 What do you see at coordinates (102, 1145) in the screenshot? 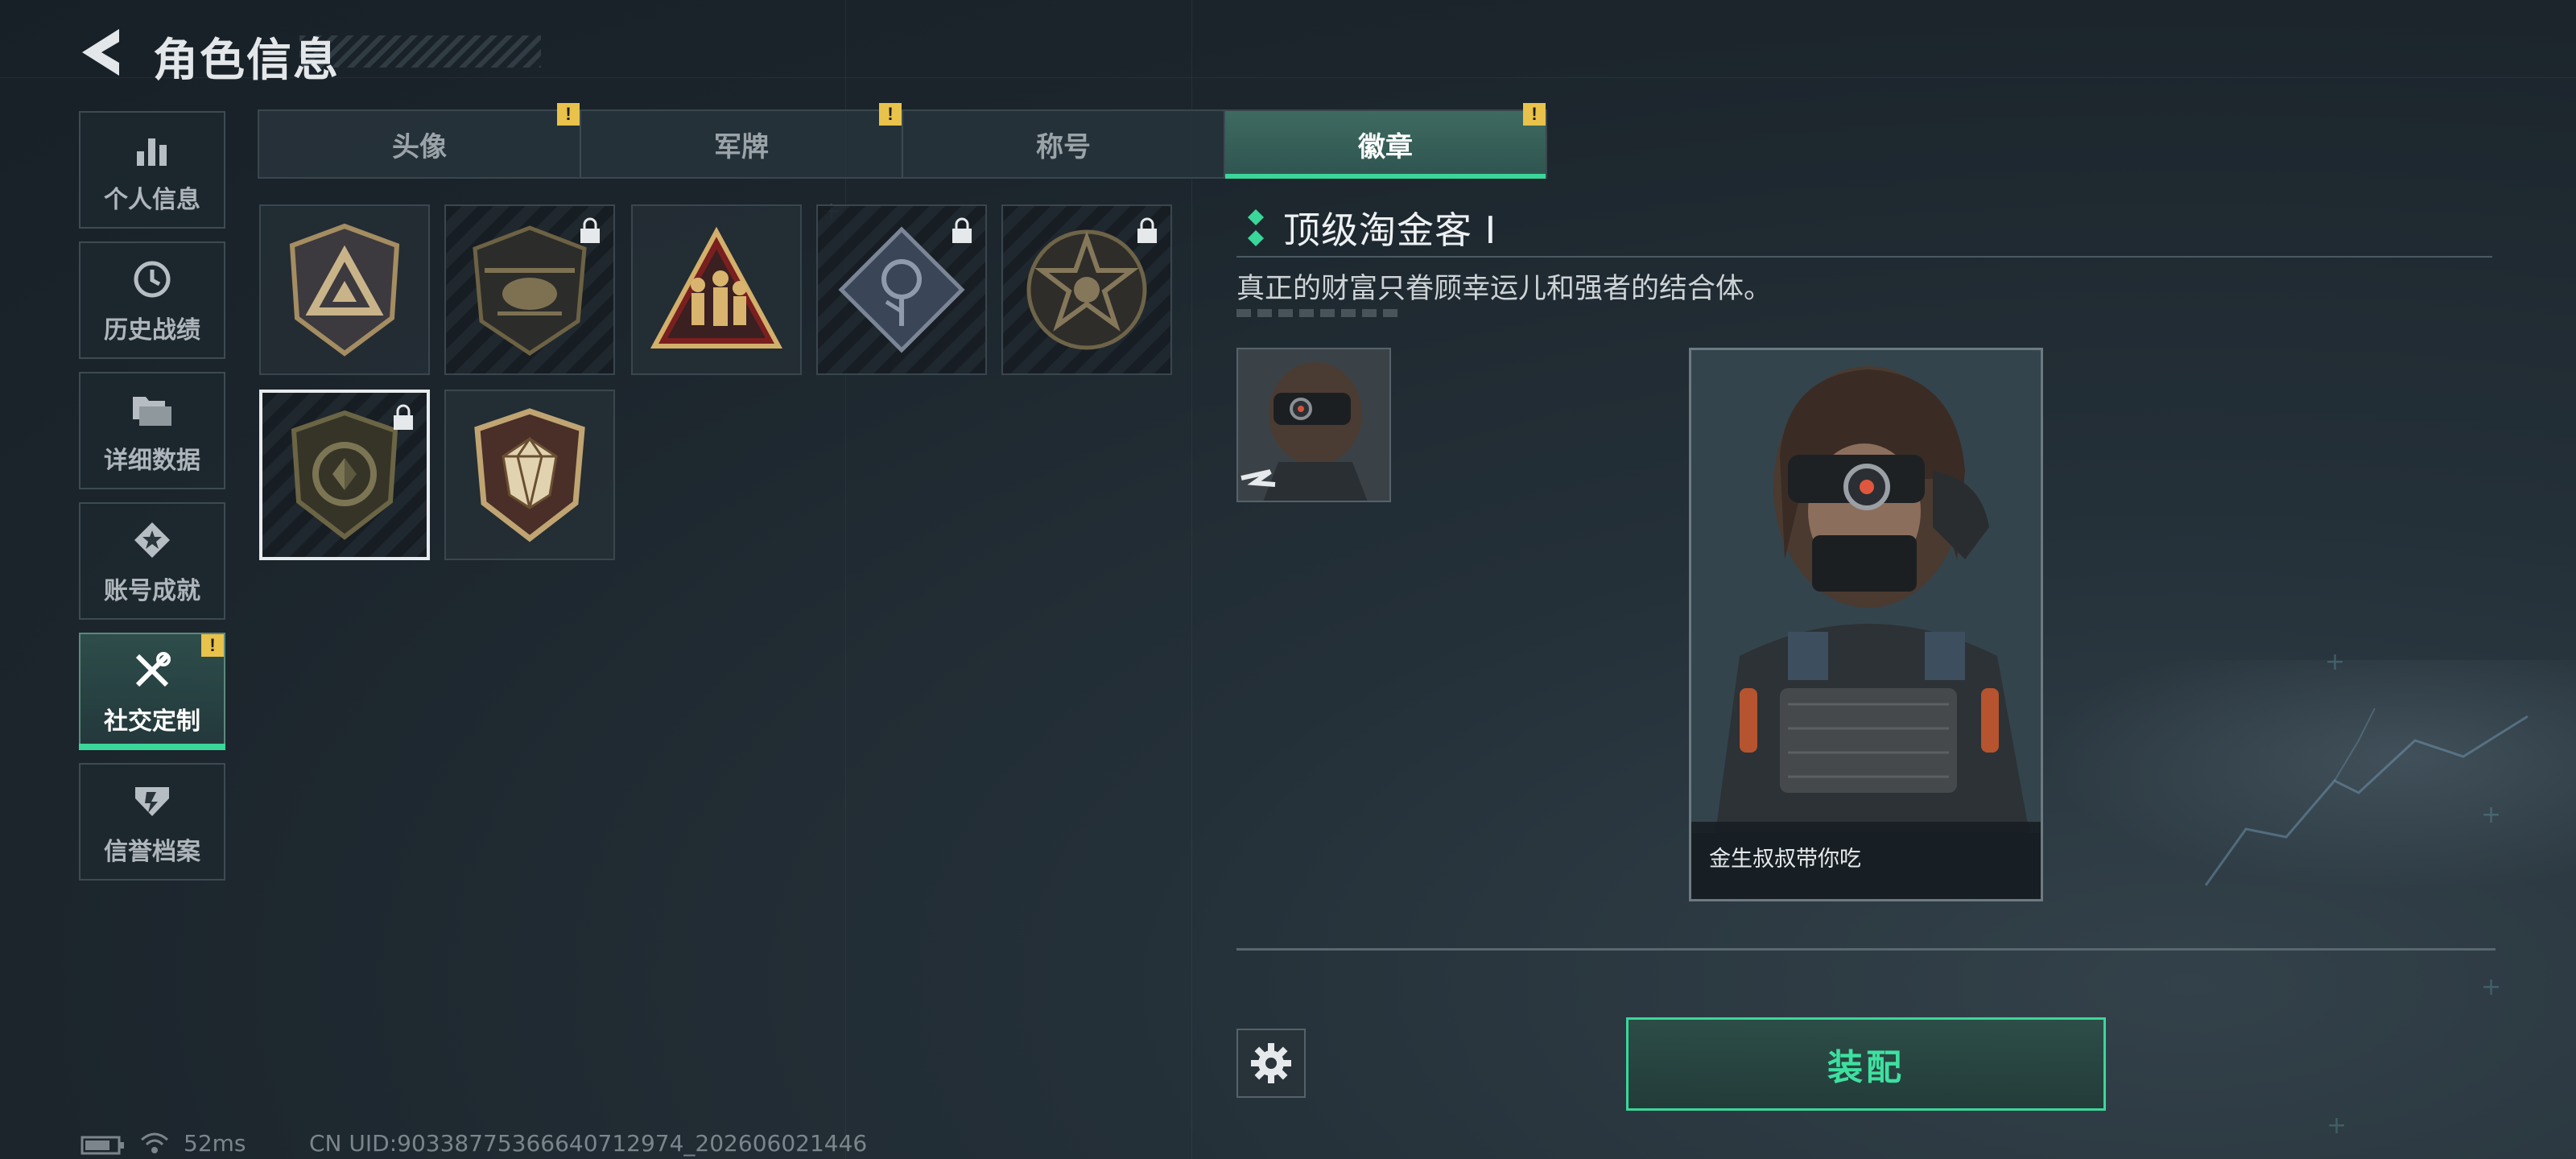
I see `battery-icon` at bounding box center [102, 1145].